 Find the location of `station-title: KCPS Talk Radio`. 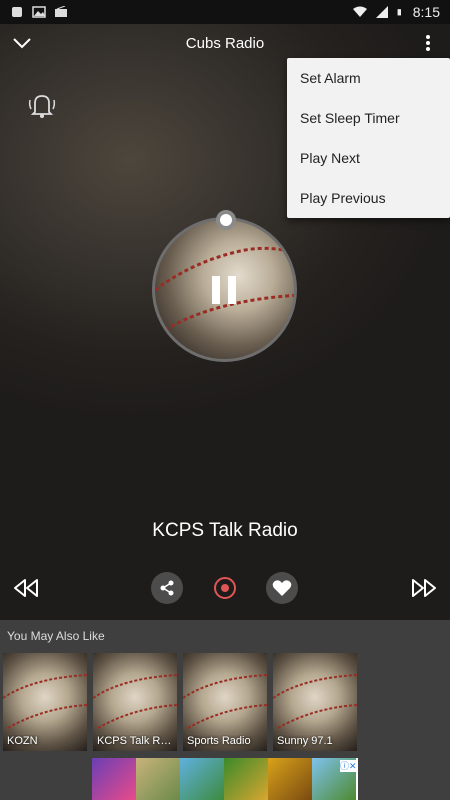

station-title: KCPS Talk Radio is located at coordinates (225, 530).